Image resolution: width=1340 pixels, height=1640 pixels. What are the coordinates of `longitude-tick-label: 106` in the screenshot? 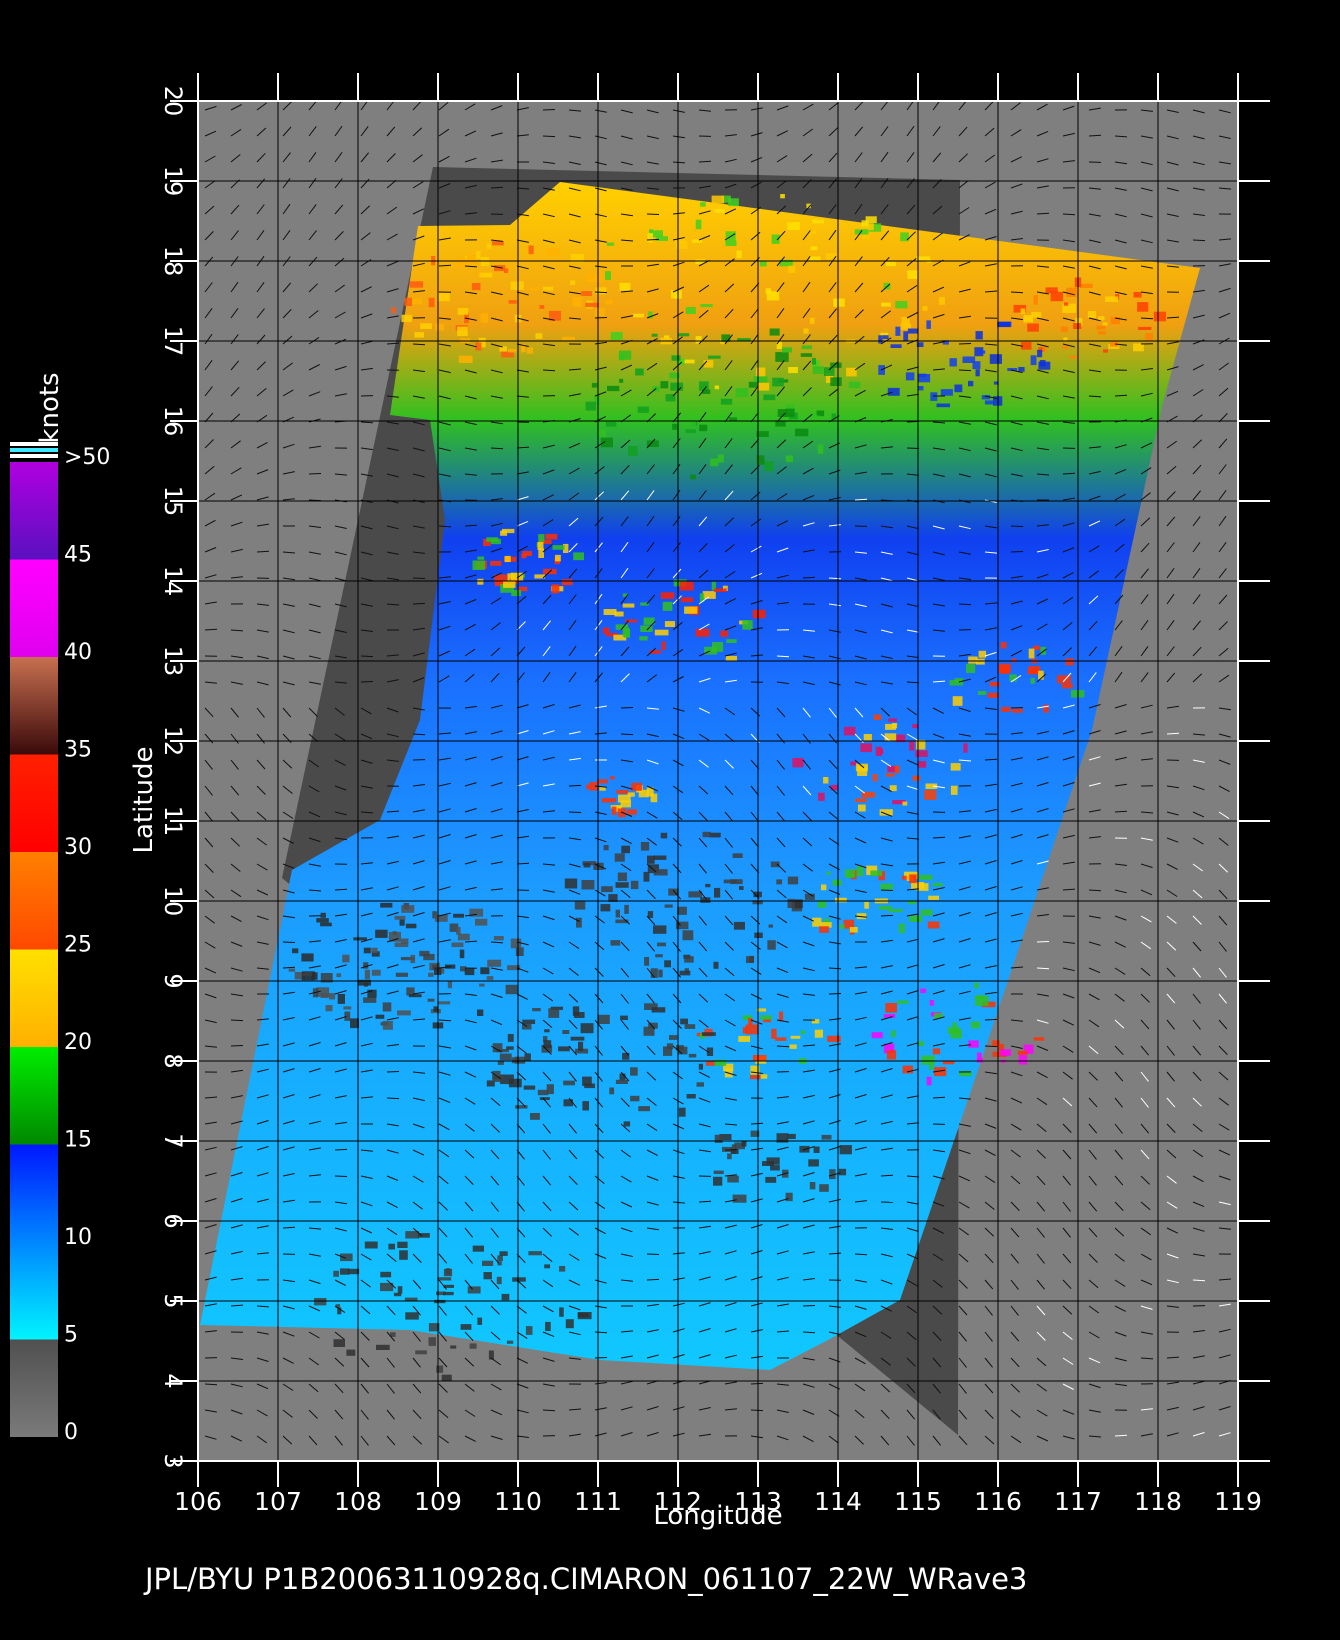 It's located at (198, 1501).